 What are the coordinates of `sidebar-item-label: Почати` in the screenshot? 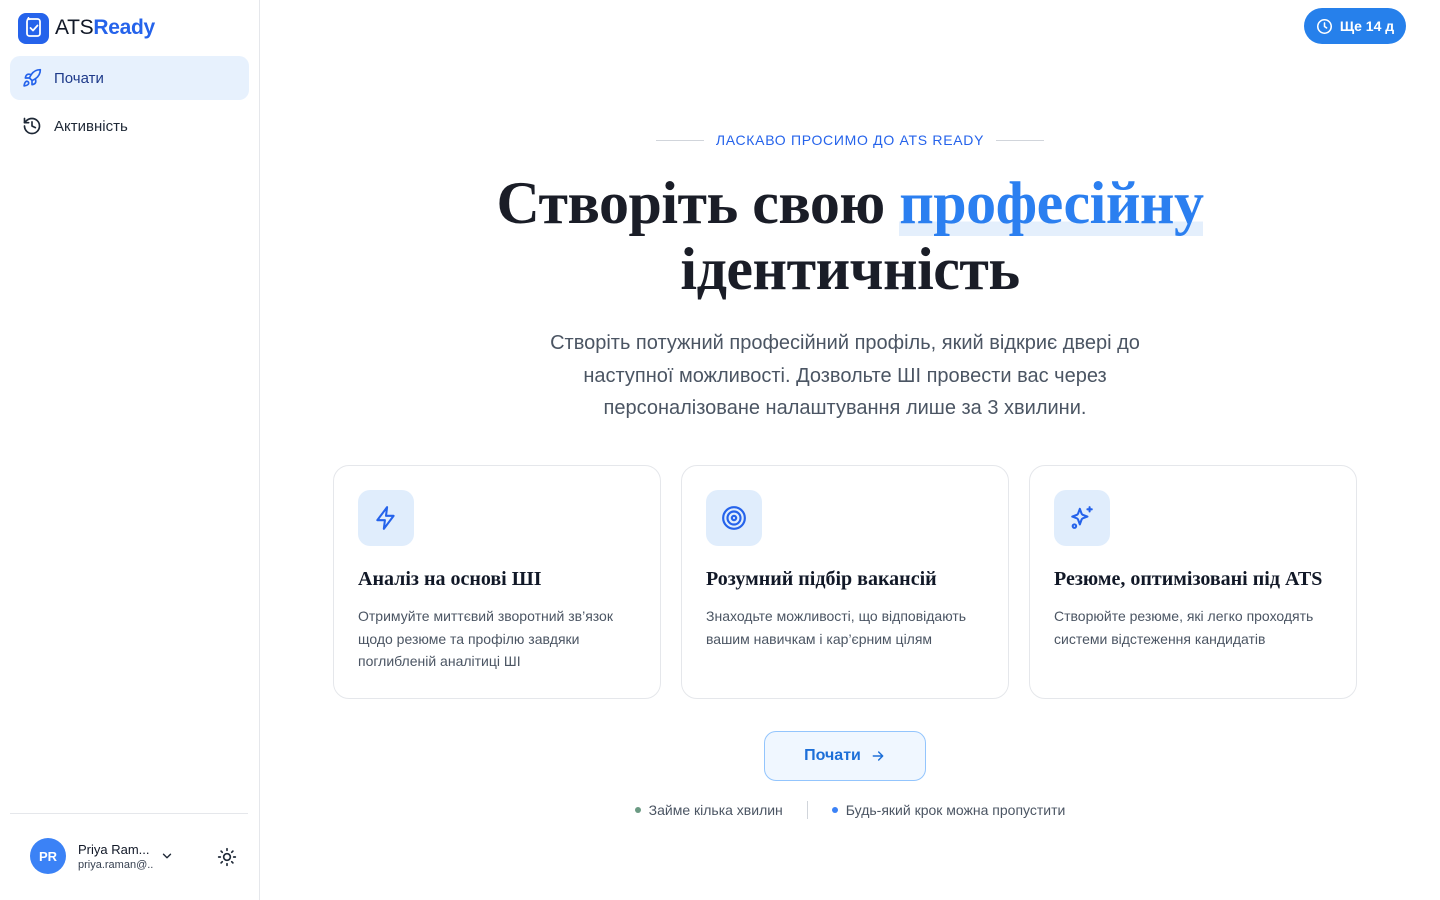 It's located at (79, 78).